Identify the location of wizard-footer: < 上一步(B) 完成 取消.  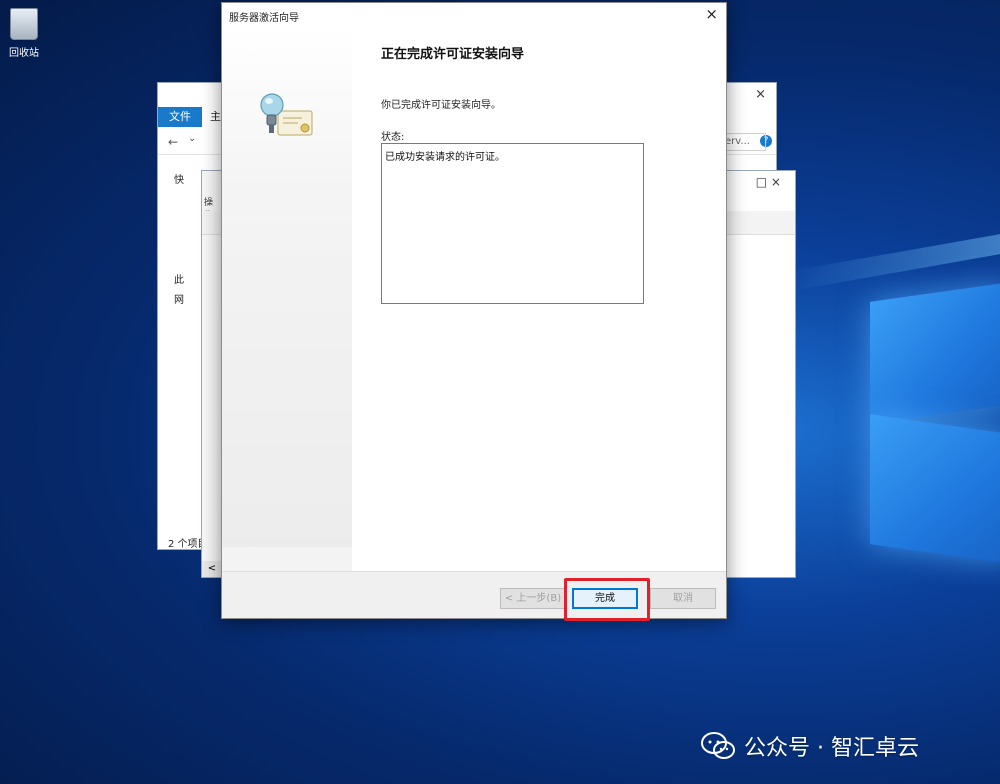
(474, 594).